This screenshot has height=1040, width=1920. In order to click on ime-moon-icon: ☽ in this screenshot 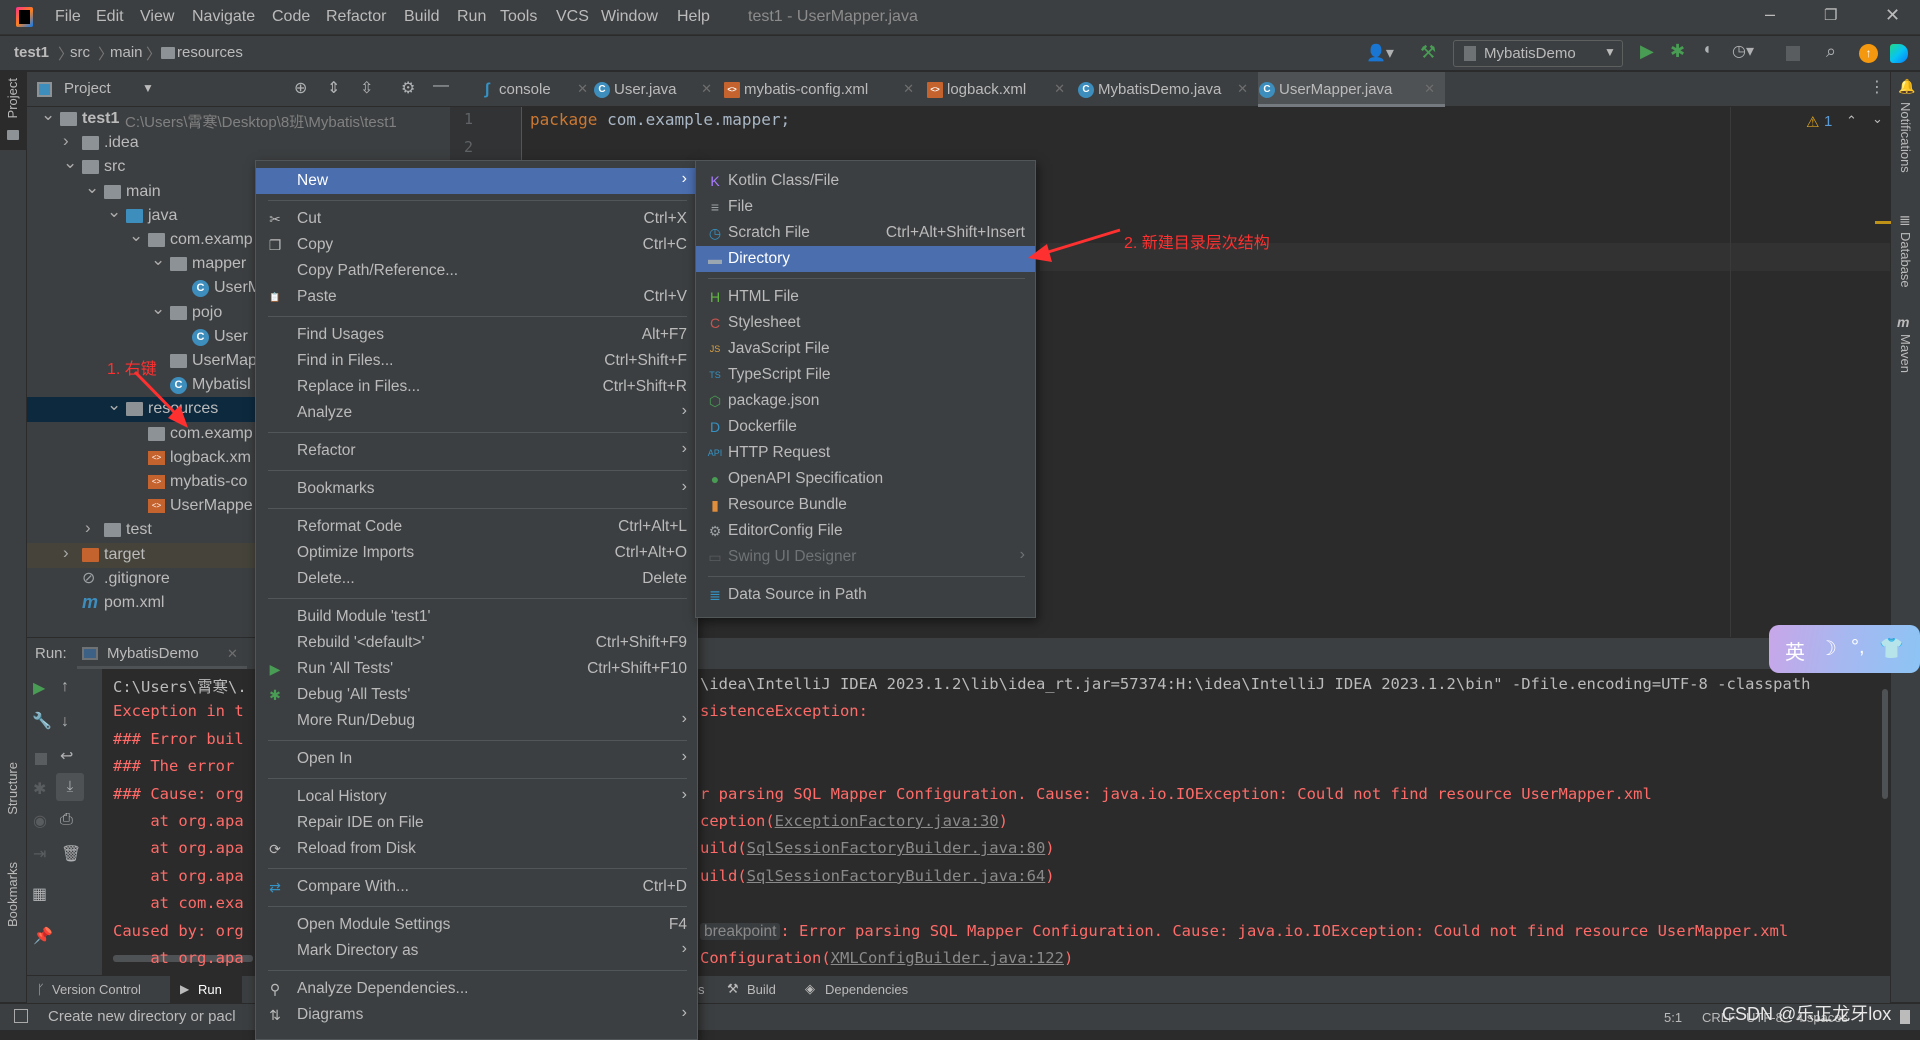, I will do `click(1828, 648)`.